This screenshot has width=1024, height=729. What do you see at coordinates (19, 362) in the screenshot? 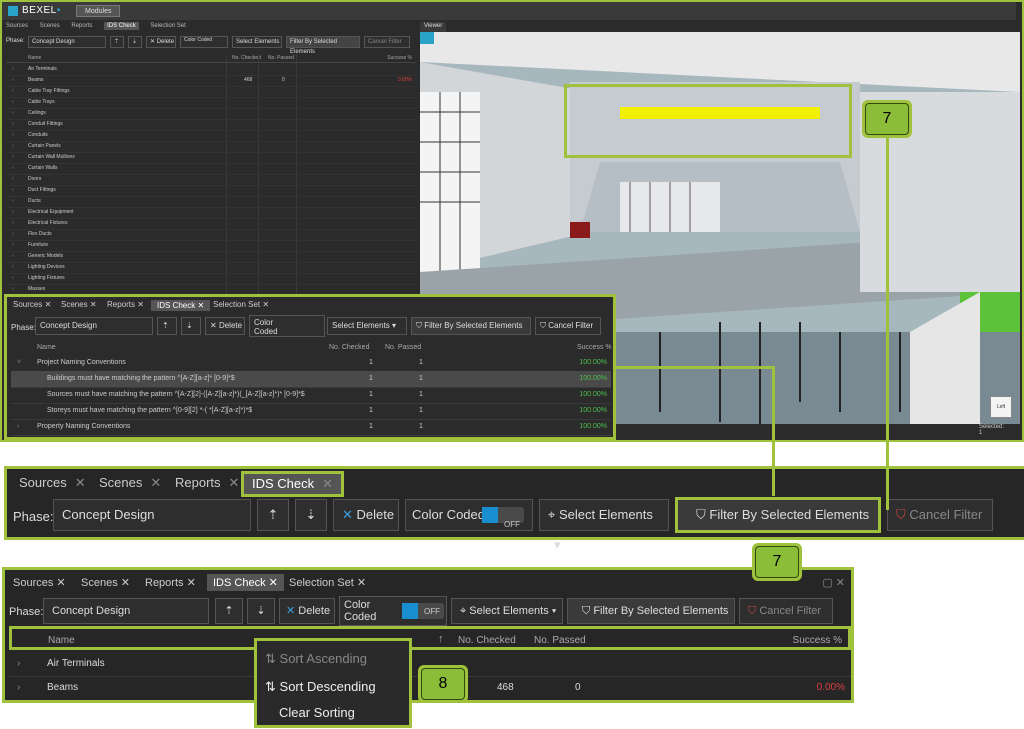
I see `expand-caret-icon: ˅` at bounding box center [19, 362].